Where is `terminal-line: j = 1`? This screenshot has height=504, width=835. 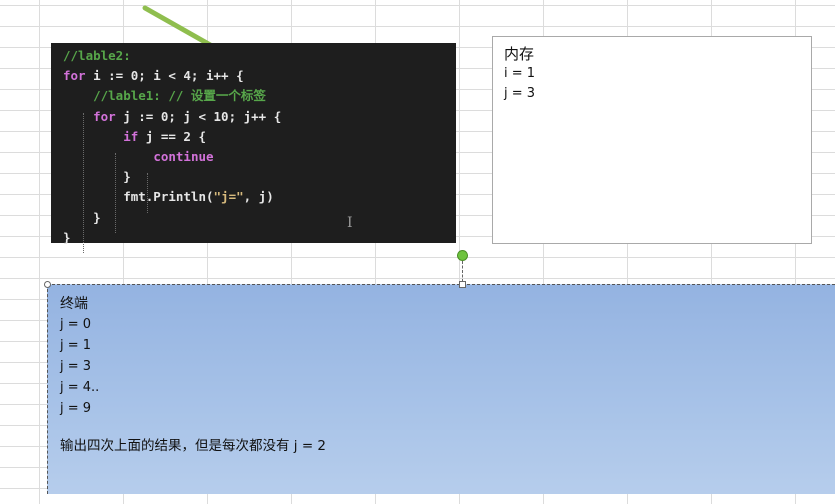
terminal-line: j = 1 is located at coordinates (76, 345).